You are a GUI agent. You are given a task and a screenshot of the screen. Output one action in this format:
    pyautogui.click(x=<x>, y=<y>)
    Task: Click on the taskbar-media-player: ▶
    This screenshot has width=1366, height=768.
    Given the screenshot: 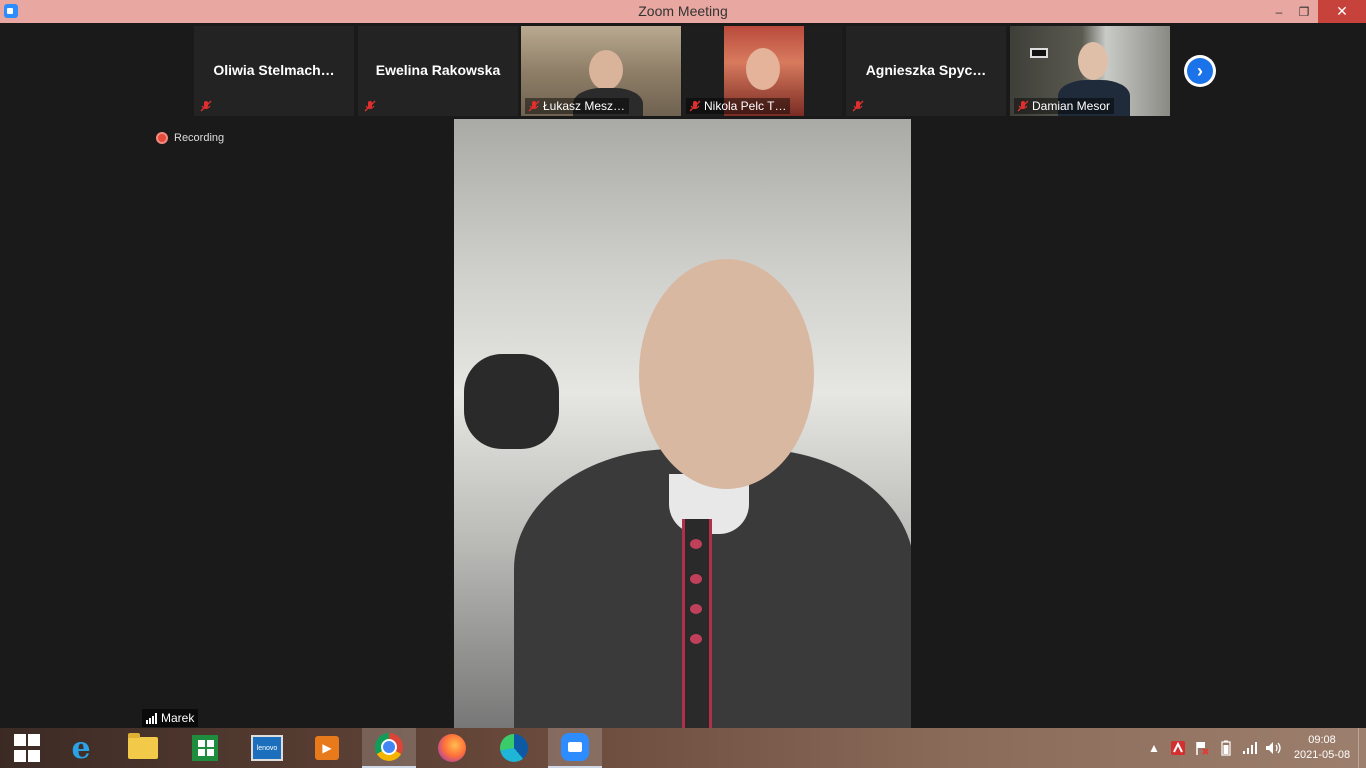 What is the action you would take?
    pyautogui.click(x=327, y=748)
    